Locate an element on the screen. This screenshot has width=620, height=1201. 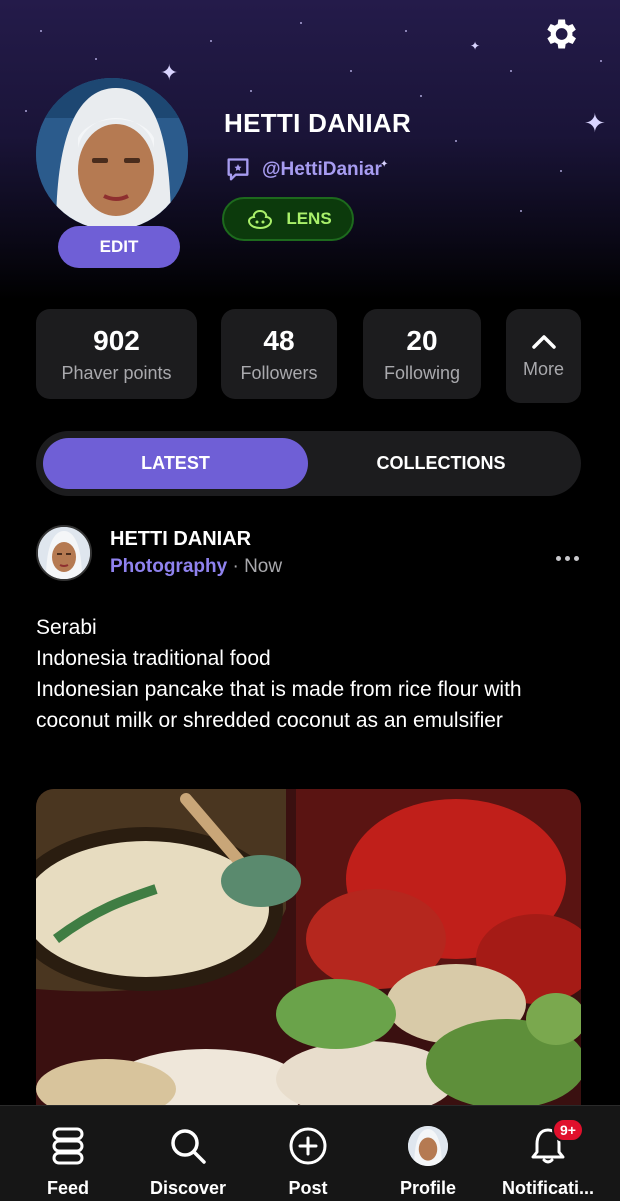
post-author-name: HETTI DANIAR is located at coordinates (180, 539).